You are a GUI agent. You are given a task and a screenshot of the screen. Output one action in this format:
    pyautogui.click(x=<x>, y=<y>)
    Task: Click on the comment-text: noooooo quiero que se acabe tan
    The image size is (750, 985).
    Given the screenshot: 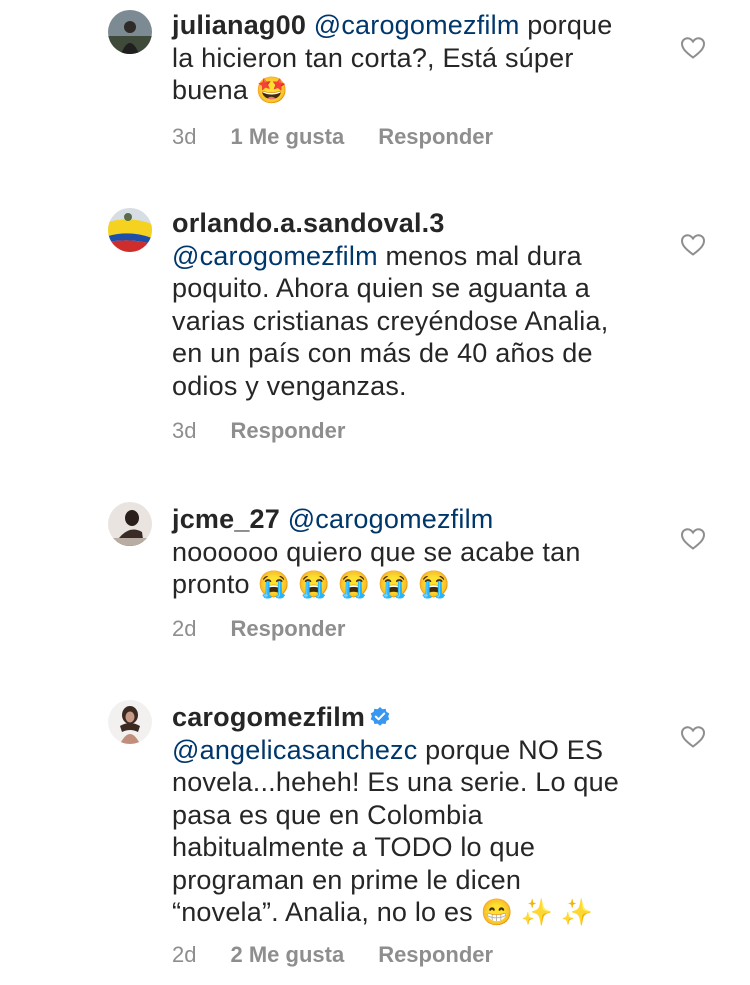 What is the action you would take?
    pyautogui.click(x=376, y=551)
    